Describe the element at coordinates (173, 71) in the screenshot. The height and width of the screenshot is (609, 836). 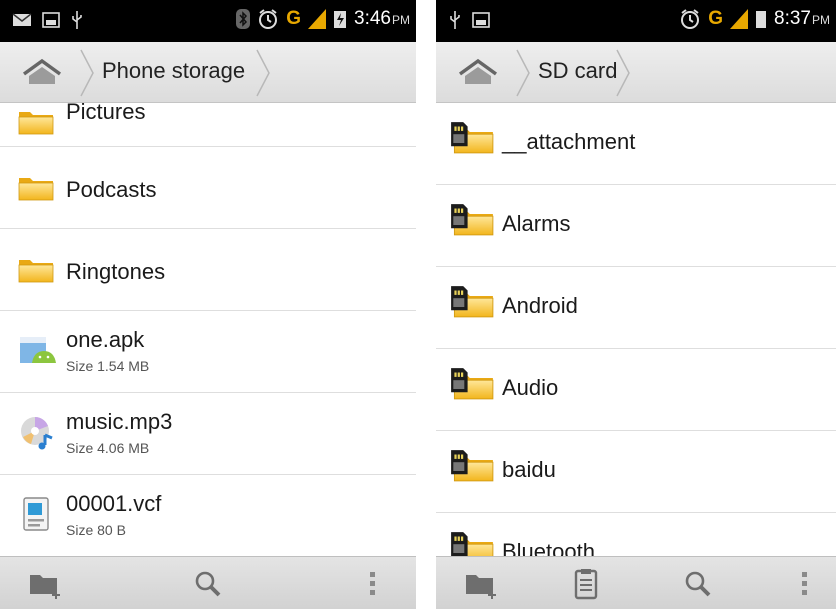
I see `breadcrumb-phone-storage: Phone storage` at that location.